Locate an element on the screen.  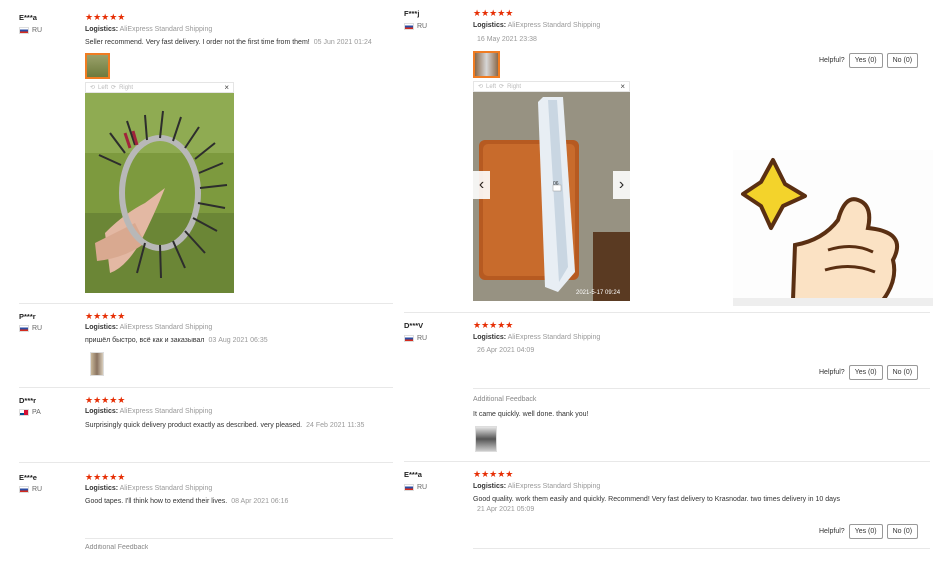
review-date: 08 Apr 2021 06:16 is located at coordinates (260, 501).